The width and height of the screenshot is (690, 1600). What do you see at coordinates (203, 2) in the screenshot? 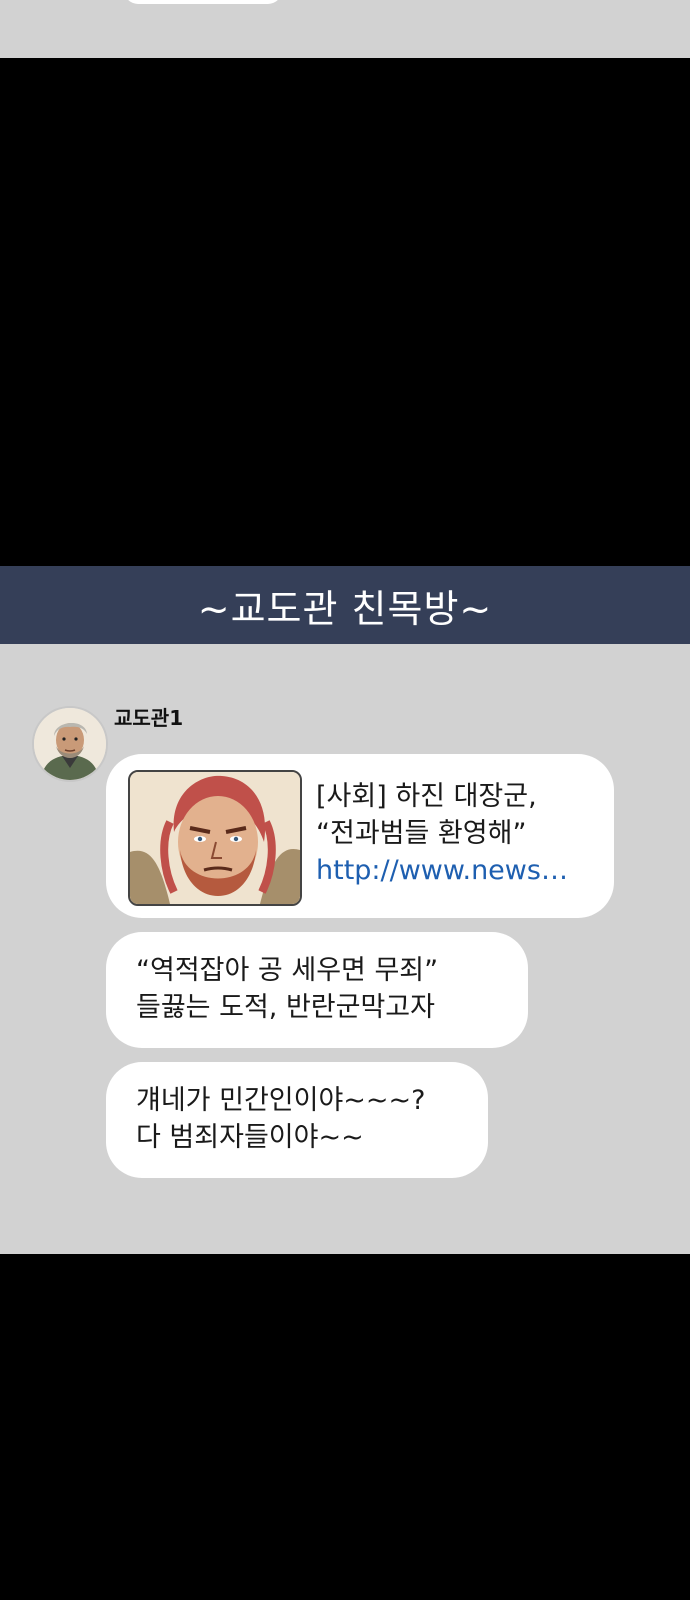
I see `previous-message-bubble` at bounding box center [203, 2].